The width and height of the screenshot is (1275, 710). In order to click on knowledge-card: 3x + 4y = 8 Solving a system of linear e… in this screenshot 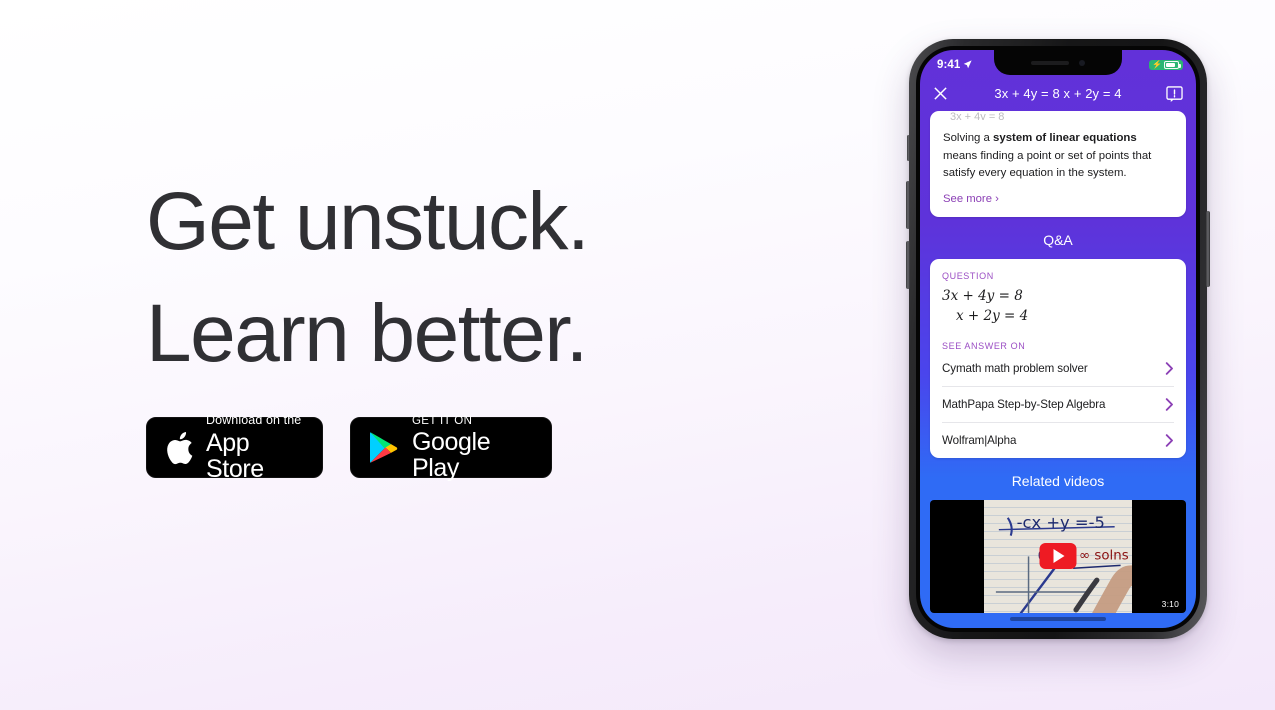, I will do `click(1058, 164)`.